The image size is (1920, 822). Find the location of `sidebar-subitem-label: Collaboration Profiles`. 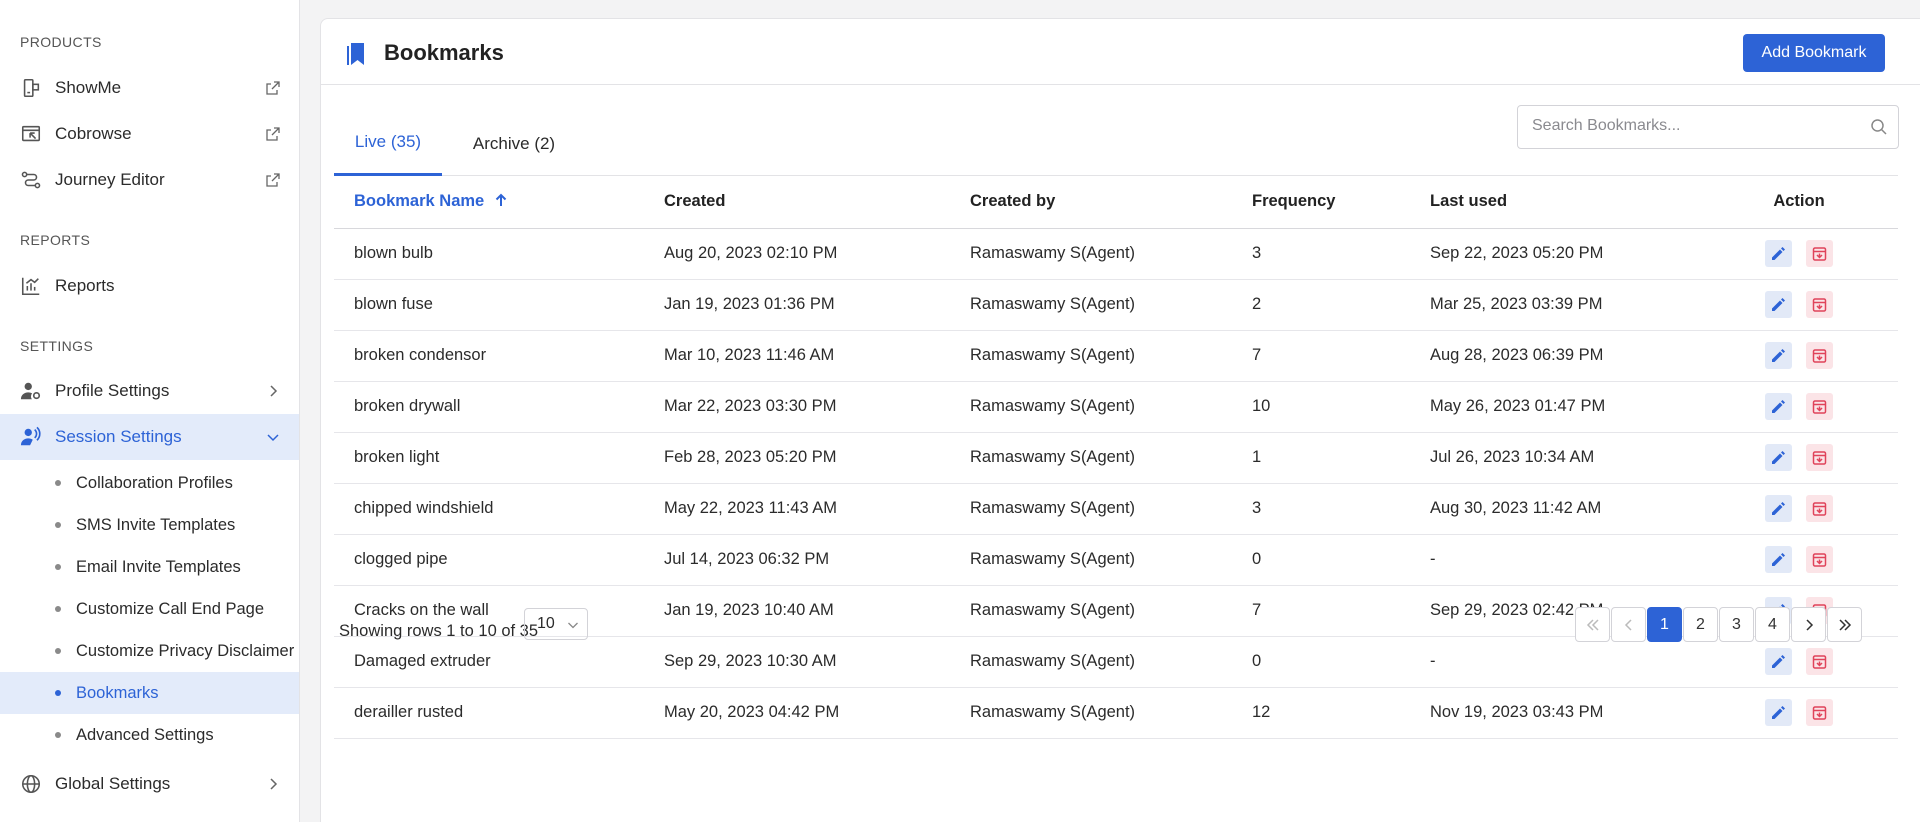

sidebar-subitem-label: Collaboration Profiles is located at coordinates (154, 482).